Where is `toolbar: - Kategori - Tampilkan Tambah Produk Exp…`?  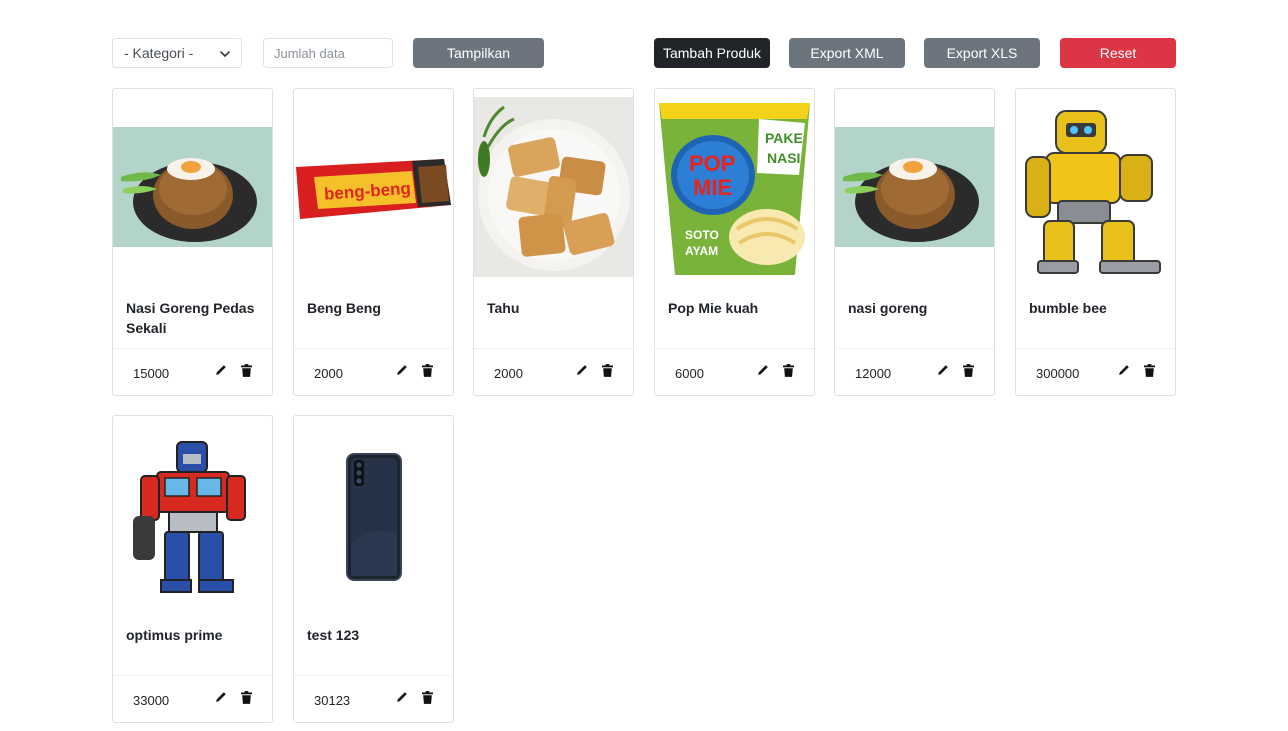 toolbar: - Kategori - Tampilkan Tambah Produk Exp… is located at coordinates (644, 40).